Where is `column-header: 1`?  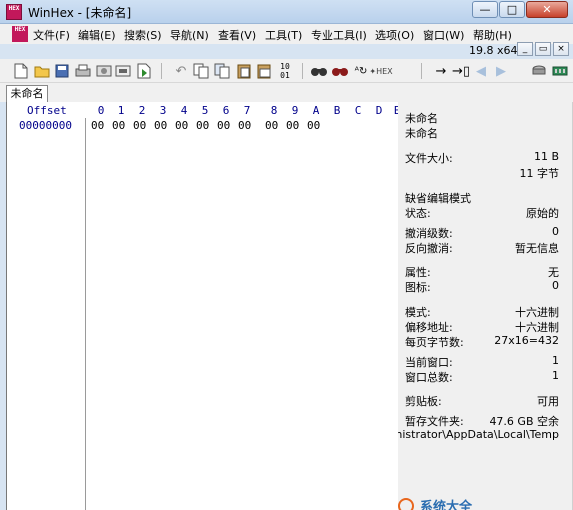
column-header: 1 is located at coordinates (121, 110).